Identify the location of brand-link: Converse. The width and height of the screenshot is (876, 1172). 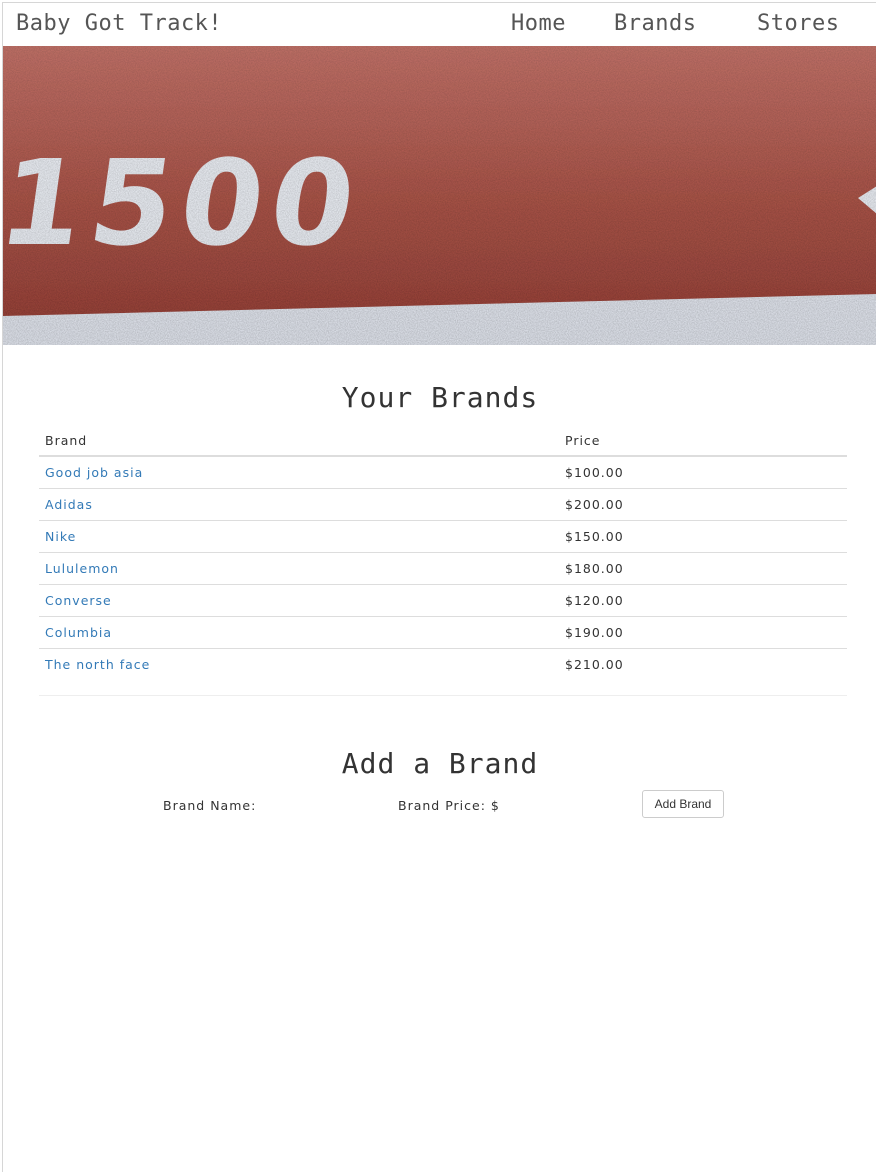
(78, 600).